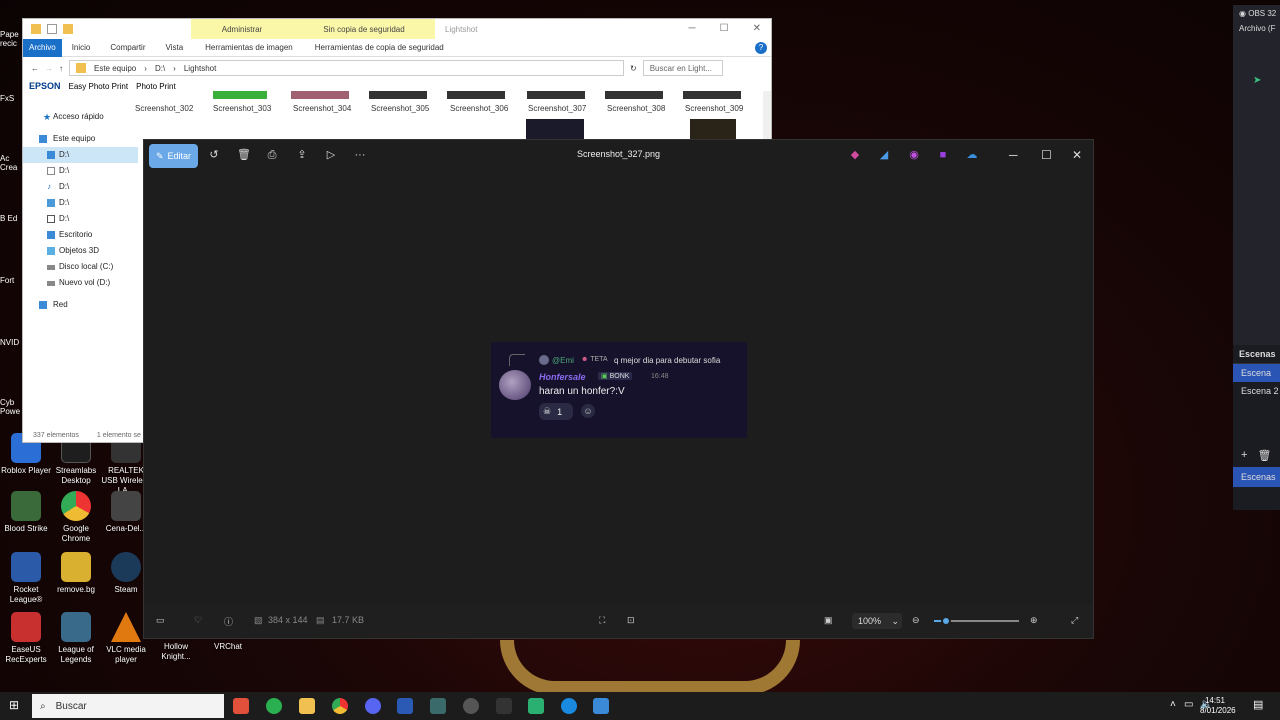  What do you see at coordinates (156, 86) in the screenshot?
I see `photo-print-button: Photo Print` at bounding box center [156, 86].